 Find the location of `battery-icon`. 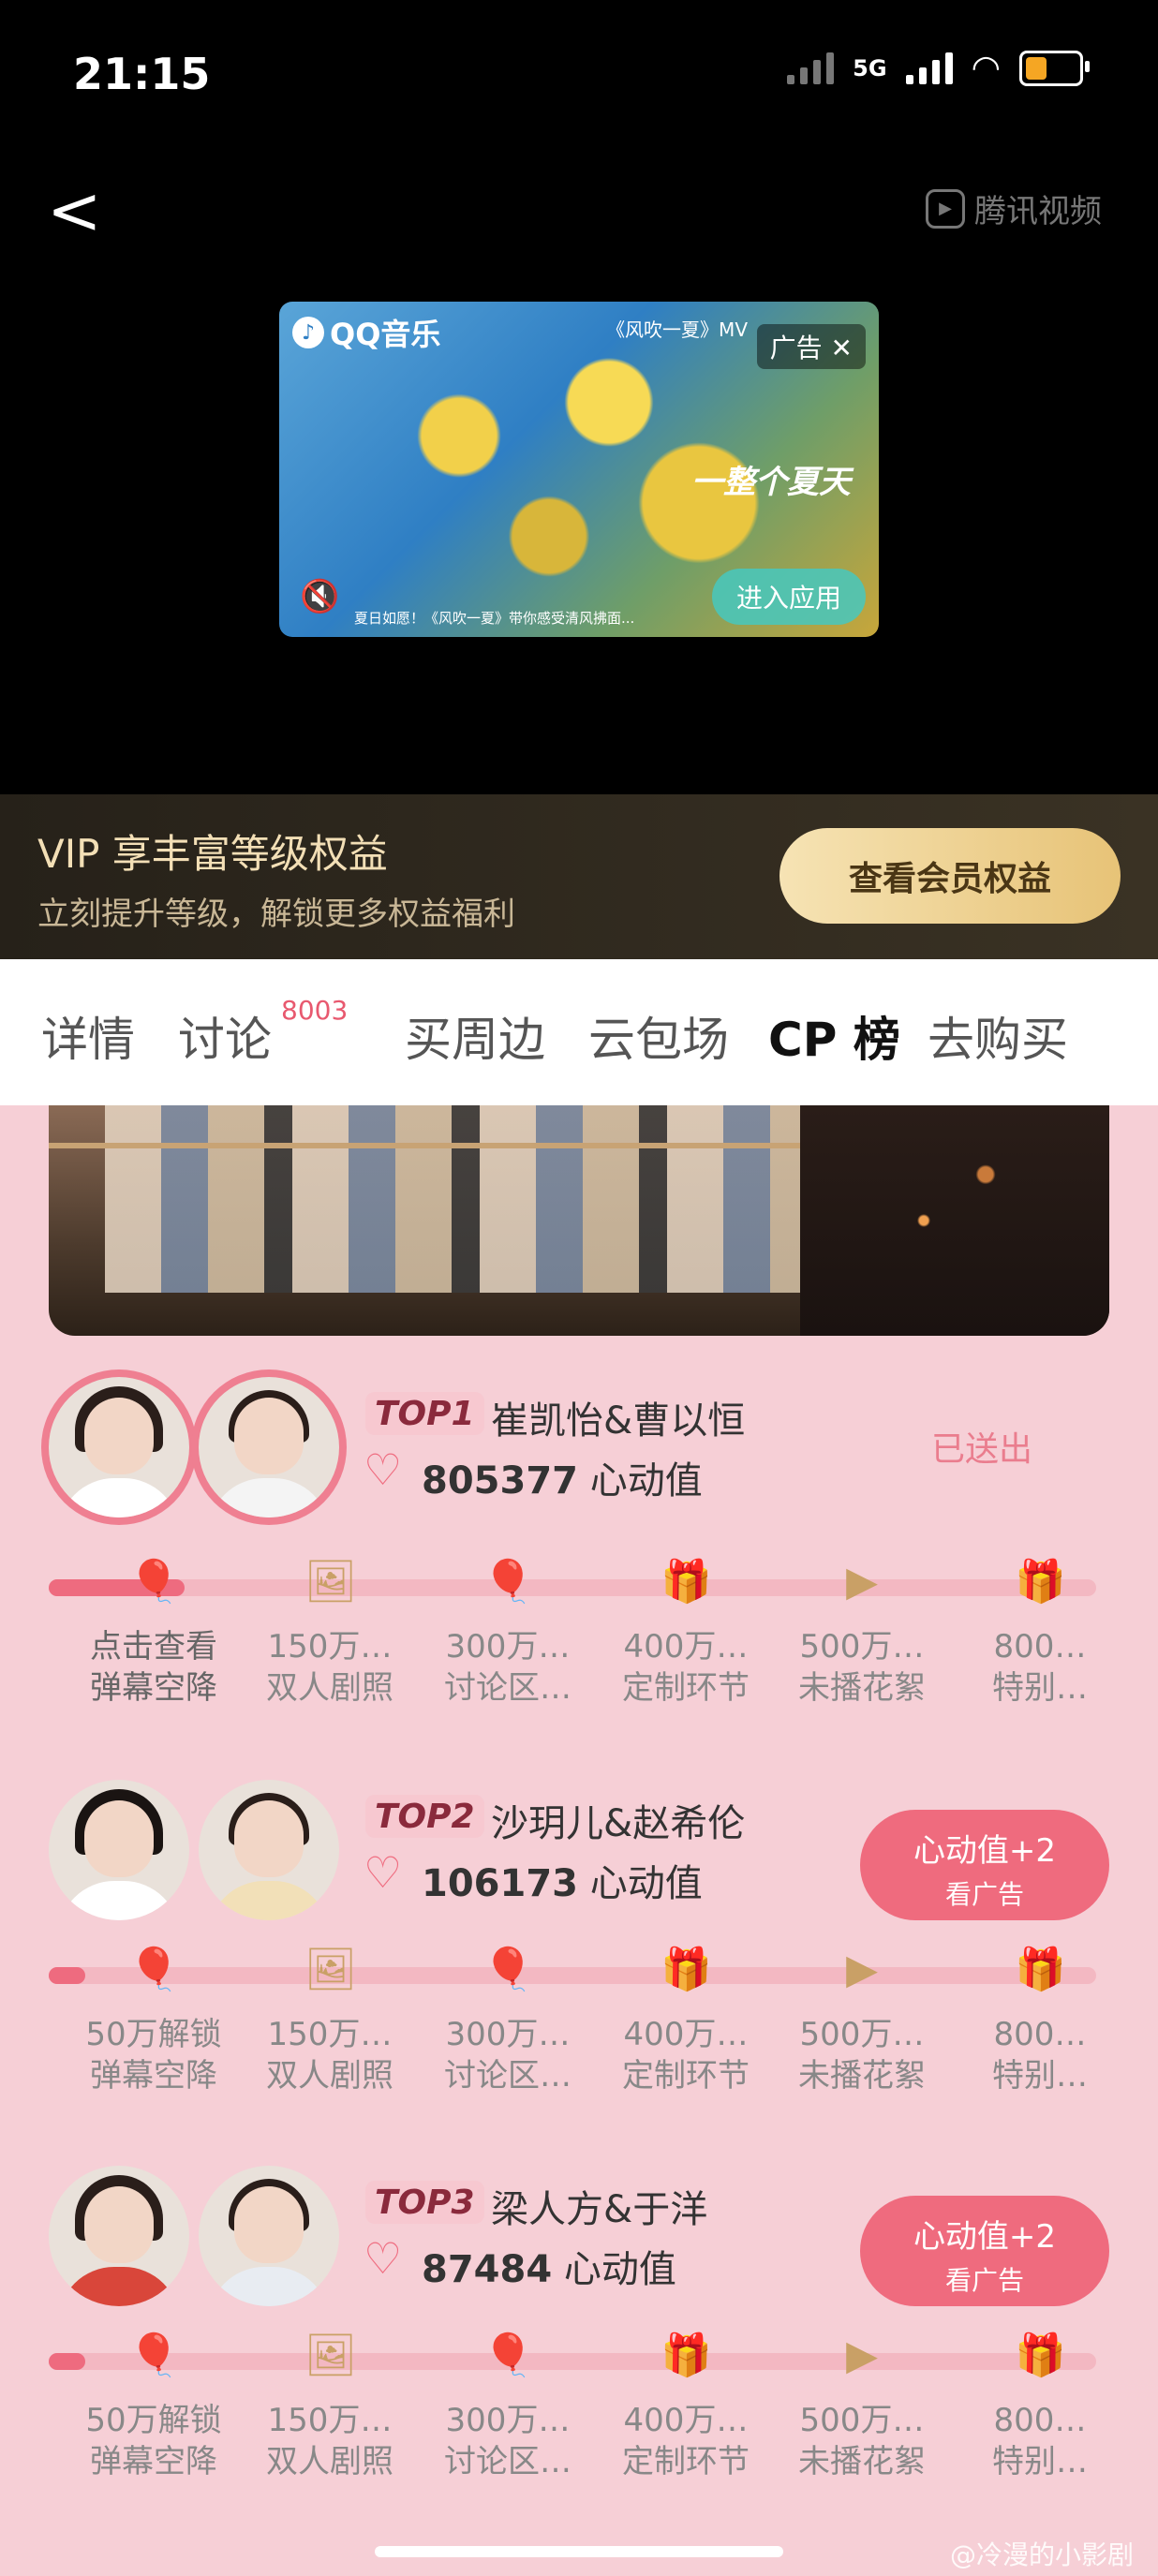

battery-icon is located at coordinates (1055, 68).